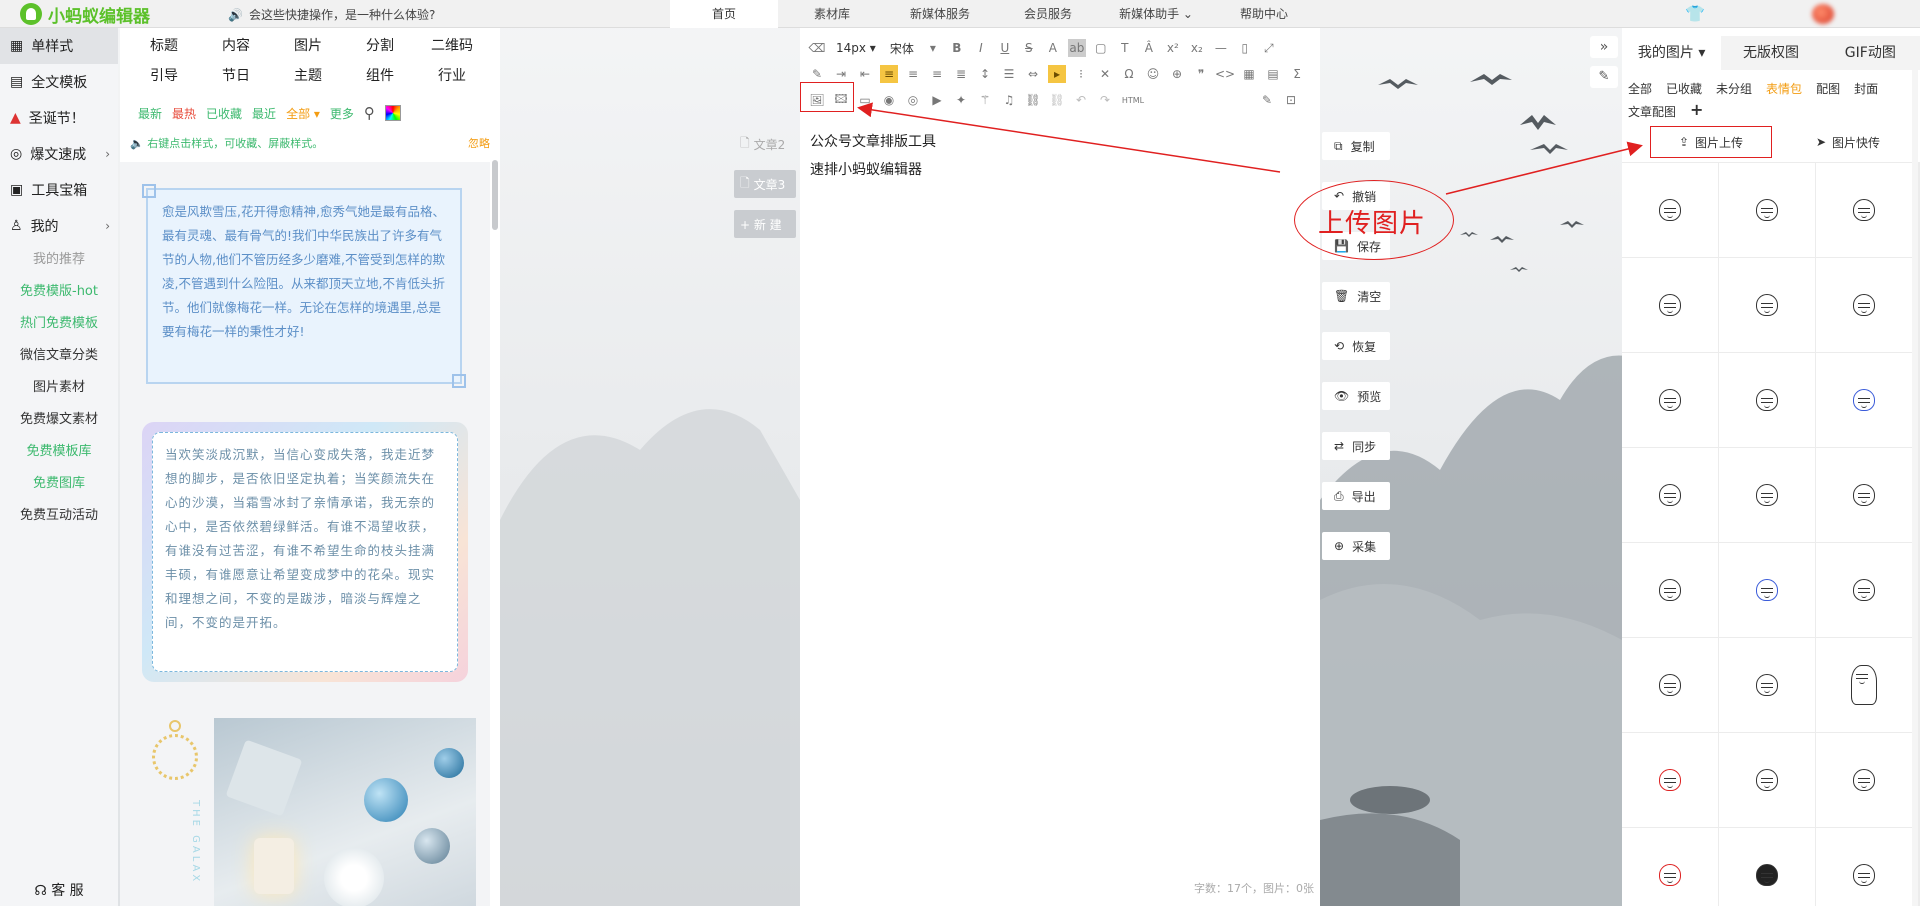 Image resolution: width=1920 pixels, height=906 pixels. I want to click on html-icon: HTML, so click(1133, 100).